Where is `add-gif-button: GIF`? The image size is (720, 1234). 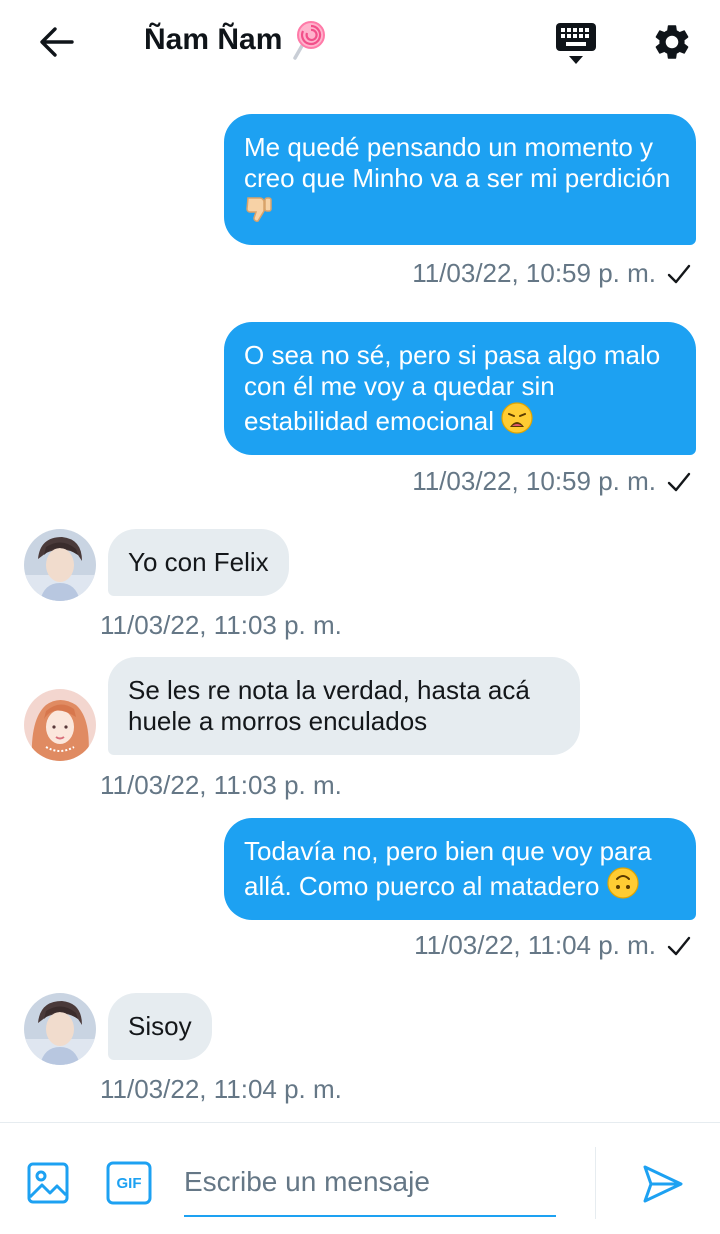 add-gif-button: GIF is located at coordinates (129, 1183).